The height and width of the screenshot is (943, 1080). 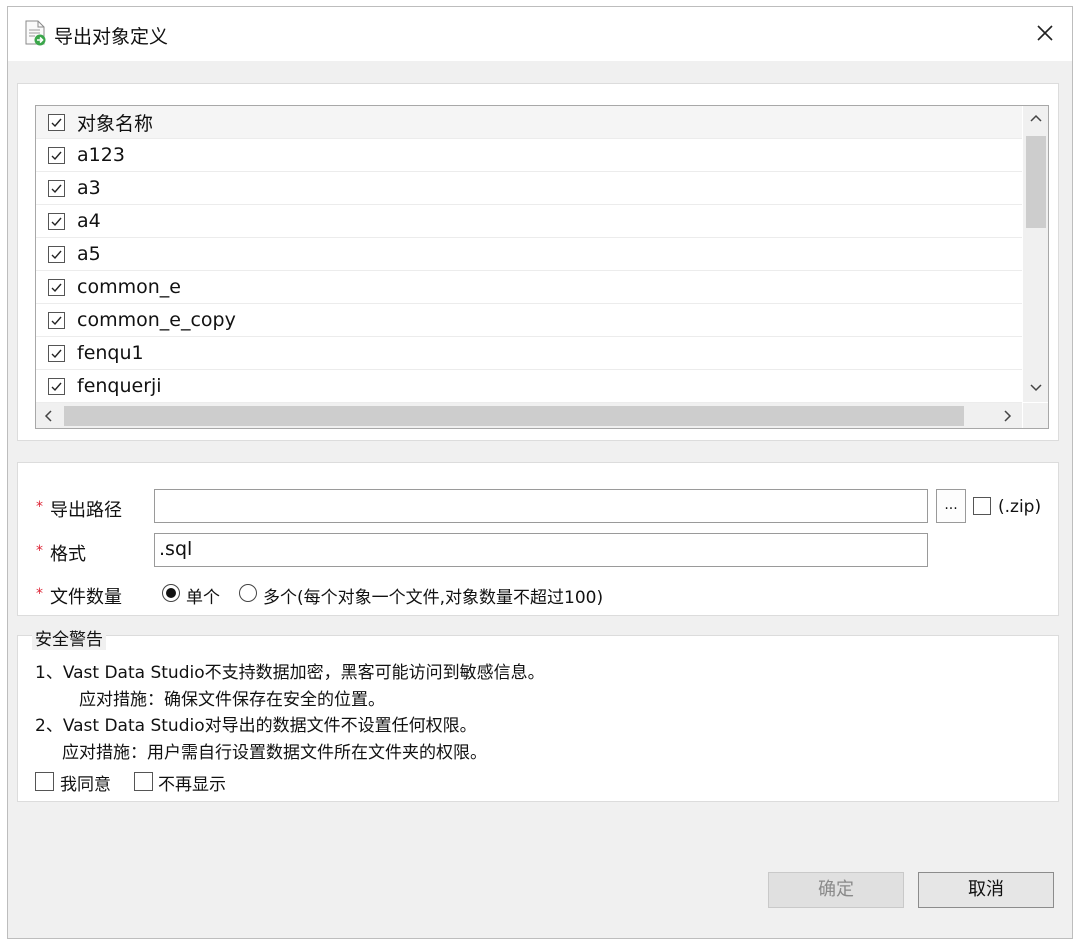 I want to click on scroll-right-button, so click(x=1006, y=415).